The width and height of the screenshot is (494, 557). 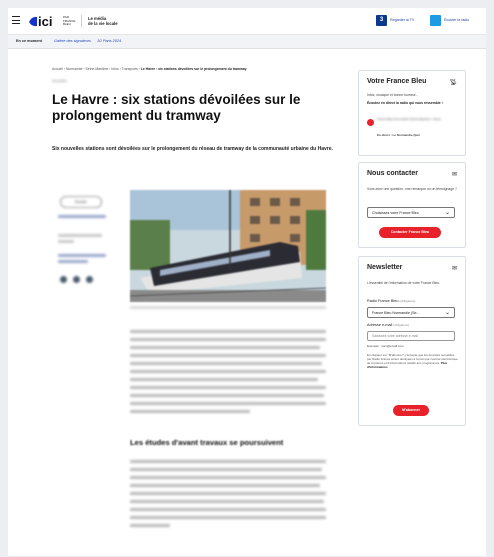 I want to click on svg-text: ici, so click(x=45, y=21).